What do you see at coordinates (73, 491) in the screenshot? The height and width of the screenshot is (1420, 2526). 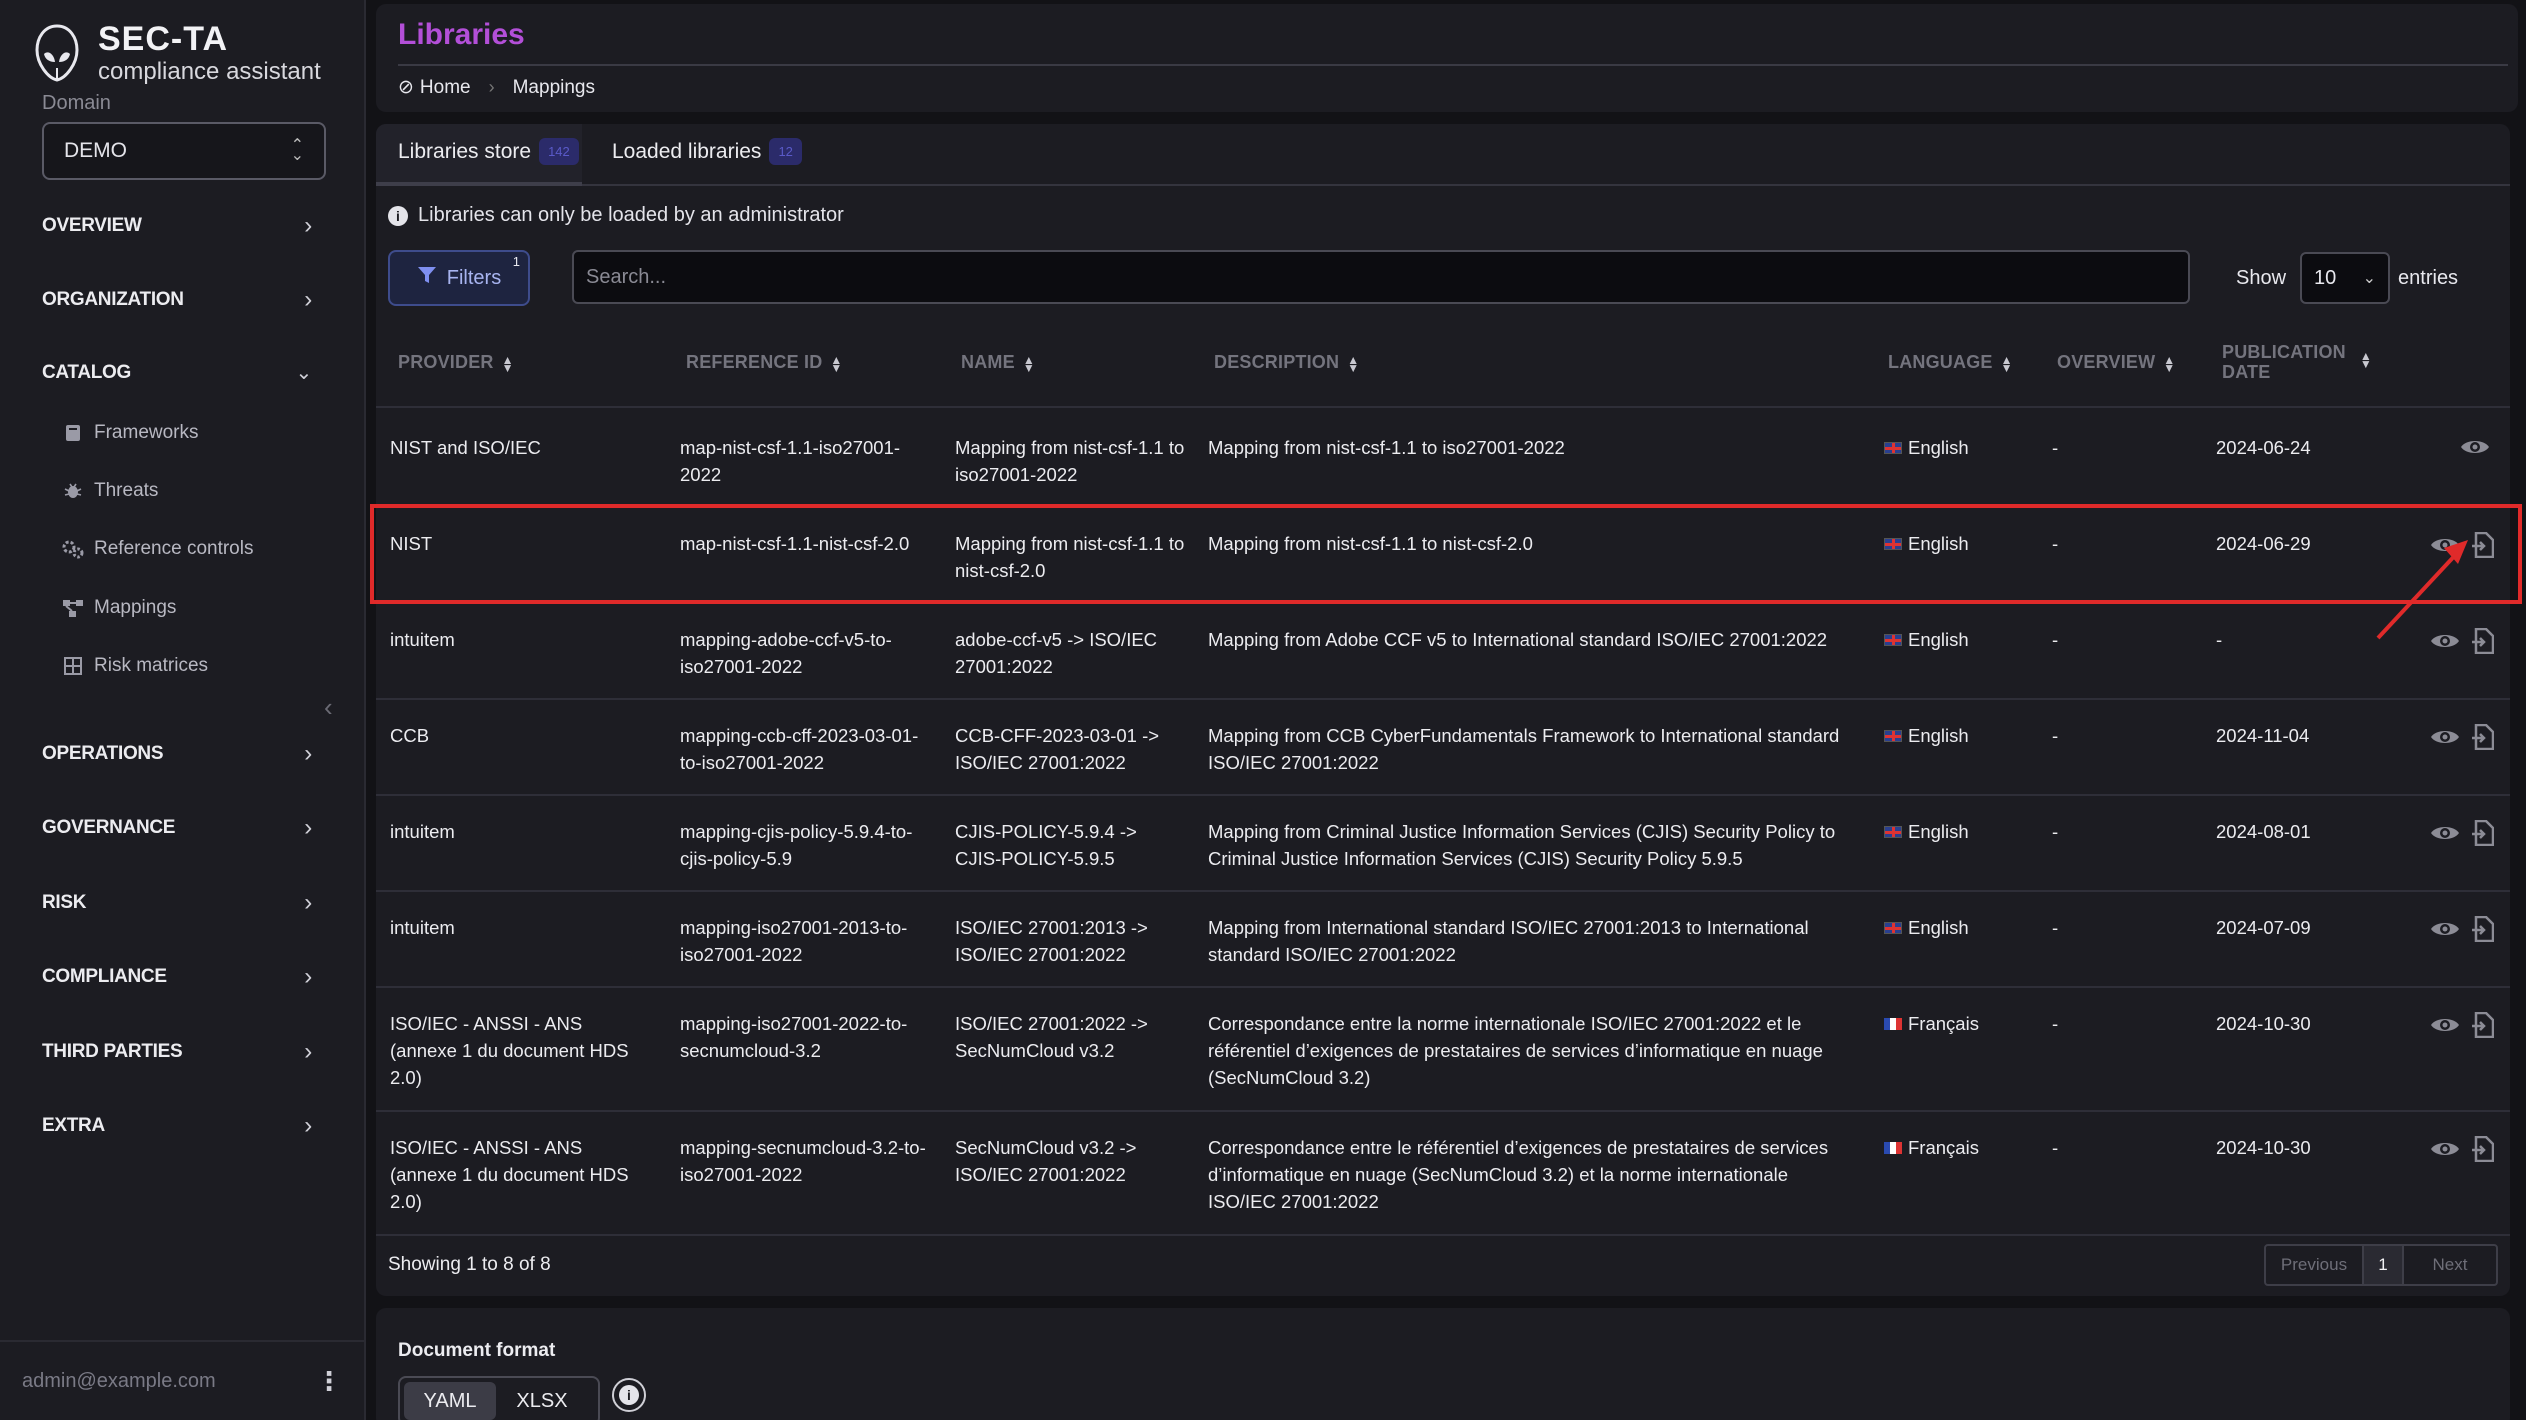 I see `bug-icon` at bounding box center [73, 491].